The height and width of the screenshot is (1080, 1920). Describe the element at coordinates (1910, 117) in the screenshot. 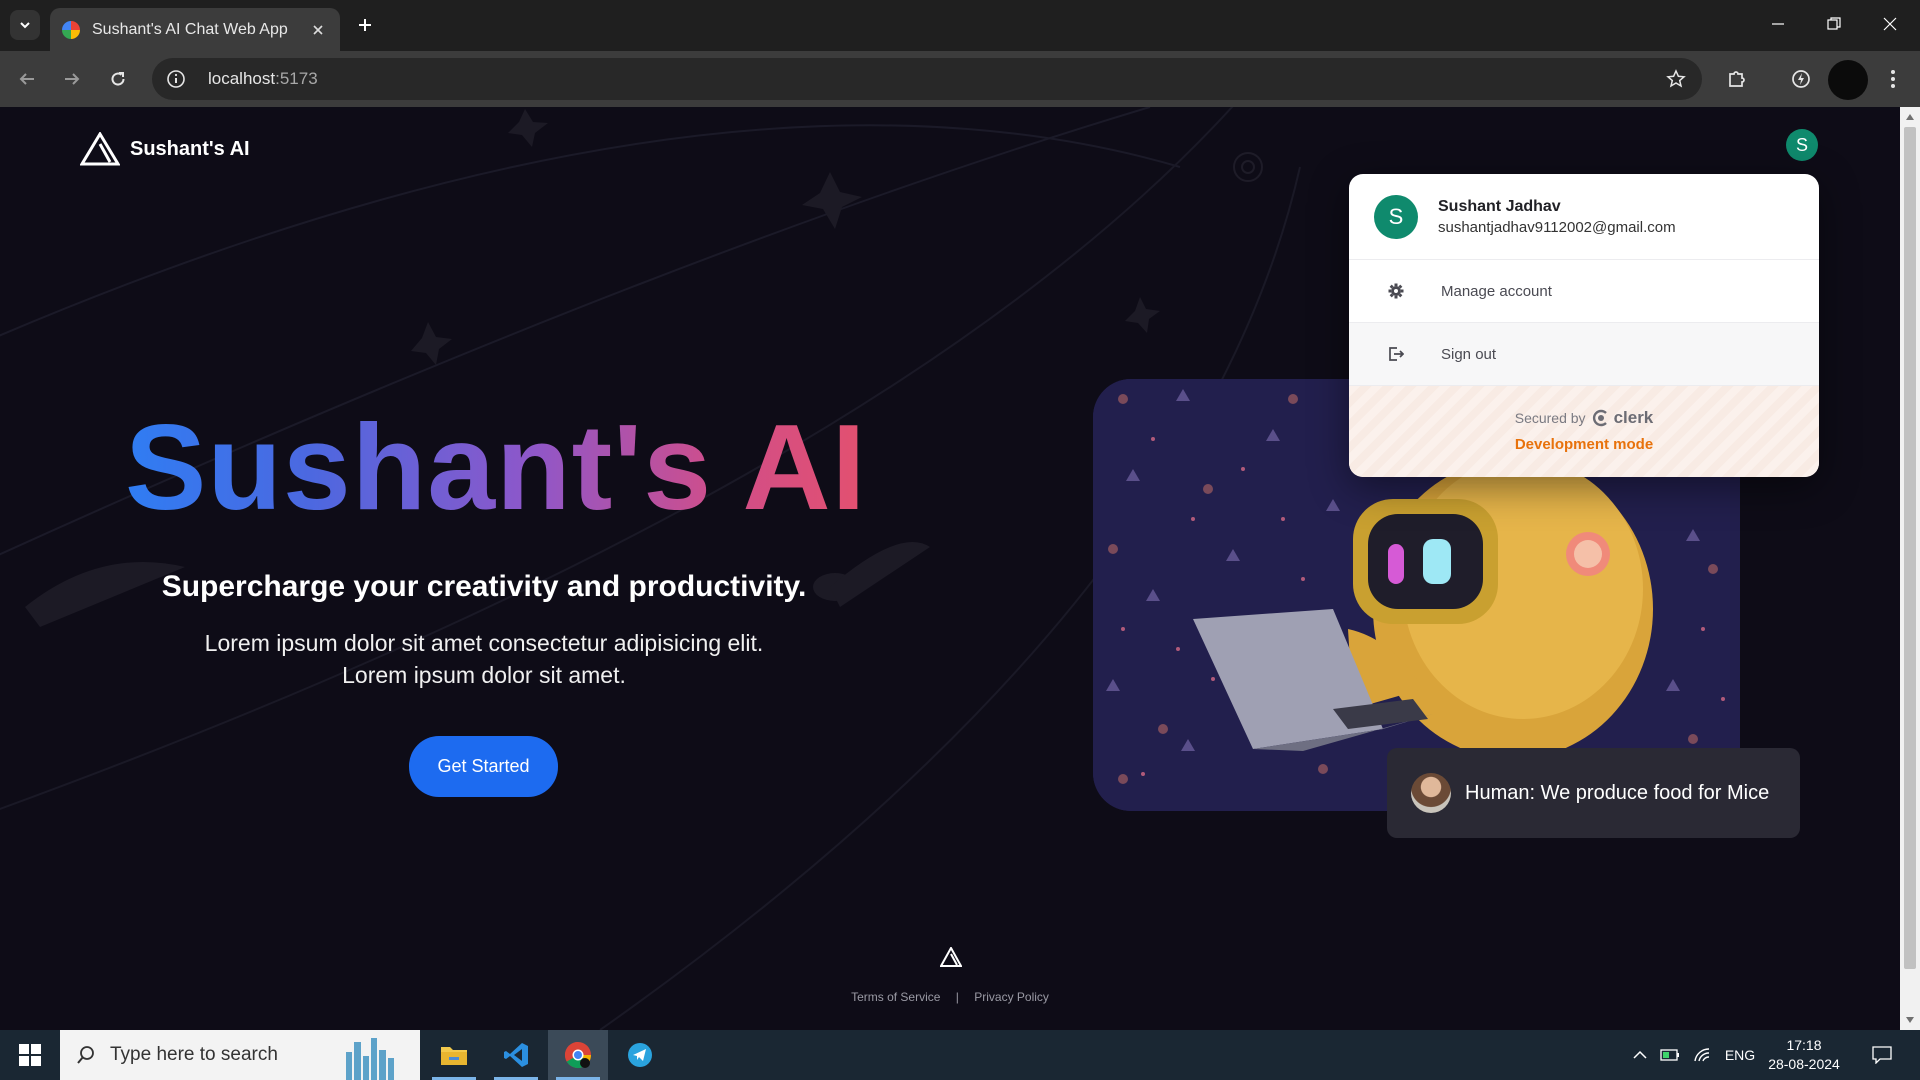

I see `scroll-up-arrow-icon` at that location.